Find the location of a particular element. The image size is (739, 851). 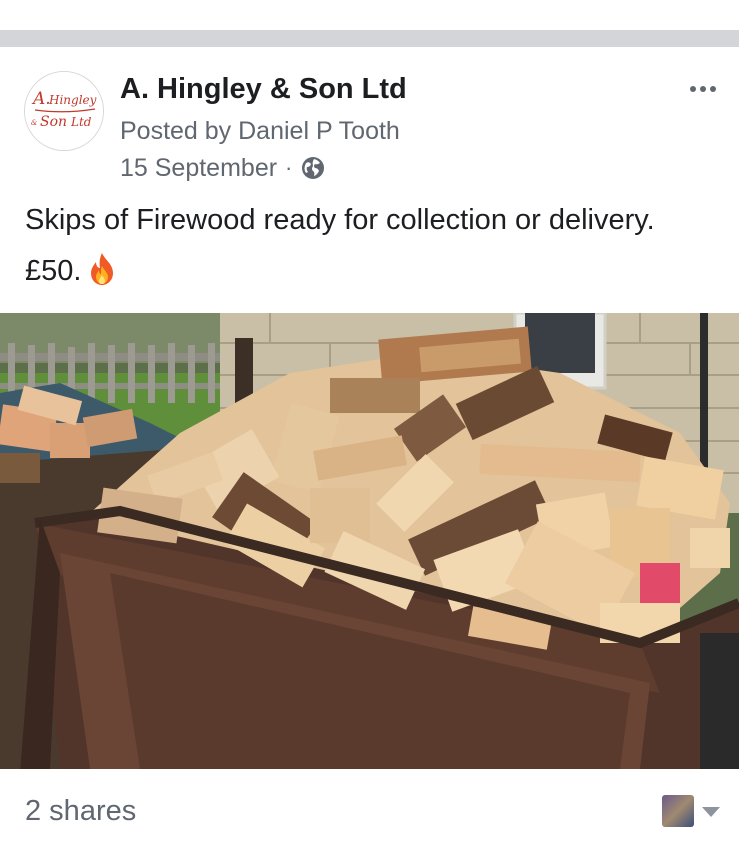

post-date: 15 September is located at coordinates (198, 168).